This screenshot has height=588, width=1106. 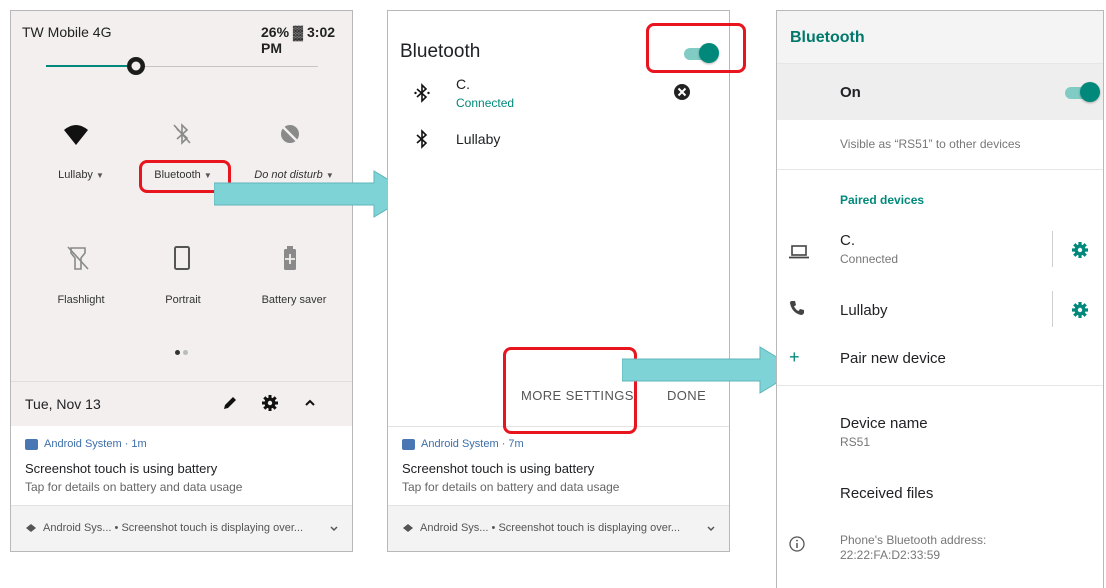 I want to click on do-not-disturb-icon, so click(x=290, y=134).